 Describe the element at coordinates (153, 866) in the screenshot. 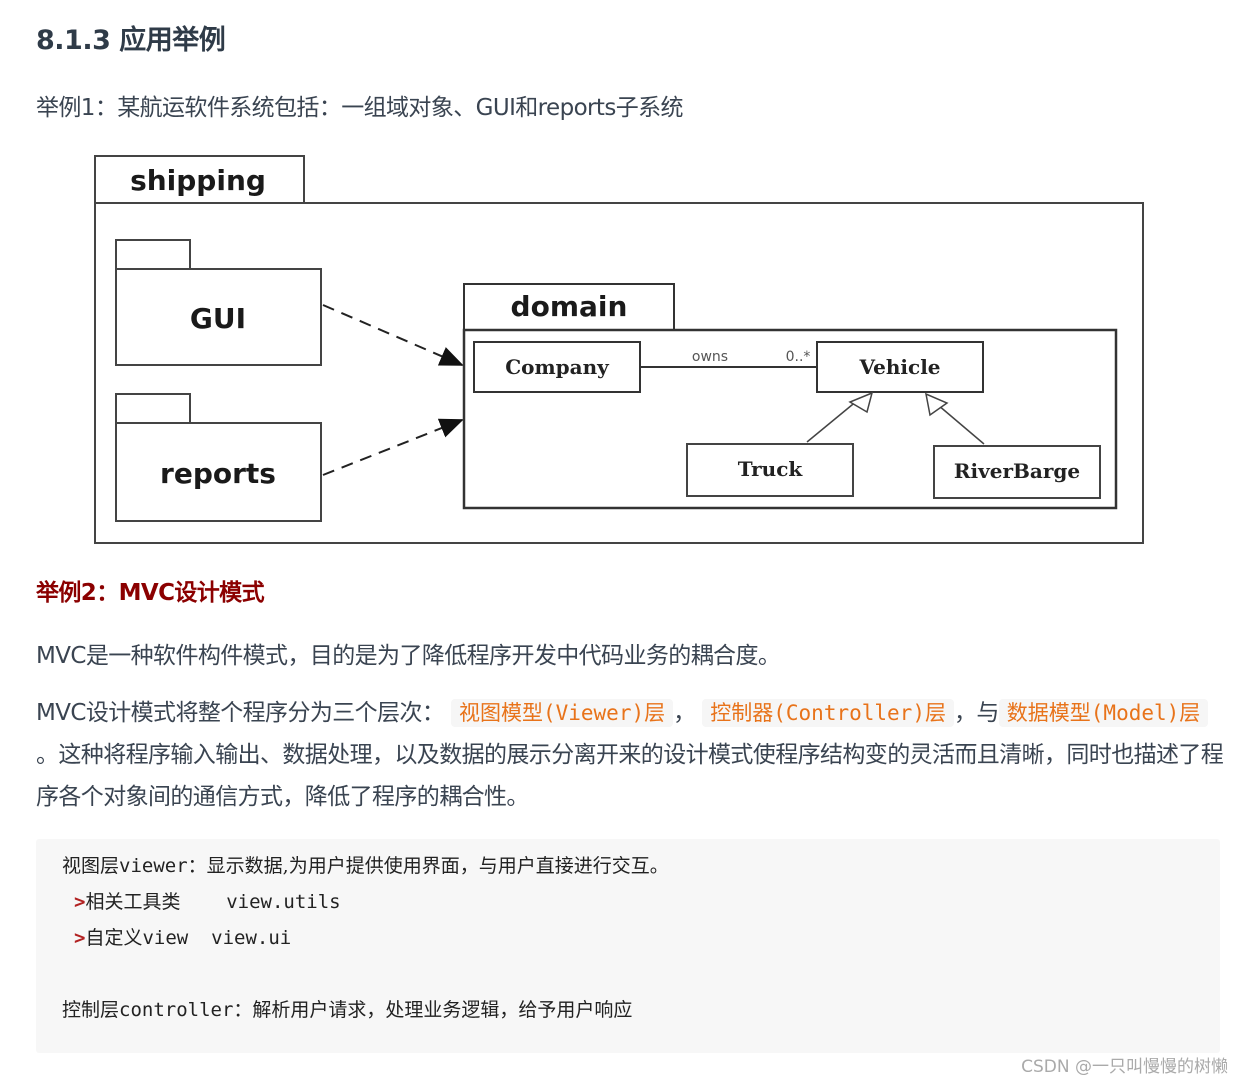

I see `code-line-code: viewer` at that location.